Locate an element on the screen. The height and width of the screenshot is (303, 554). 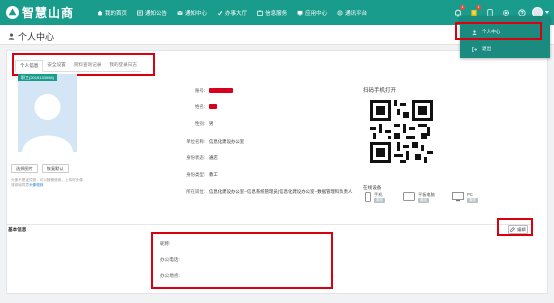
field-label: 账号: is located at coordinates (199, 90).